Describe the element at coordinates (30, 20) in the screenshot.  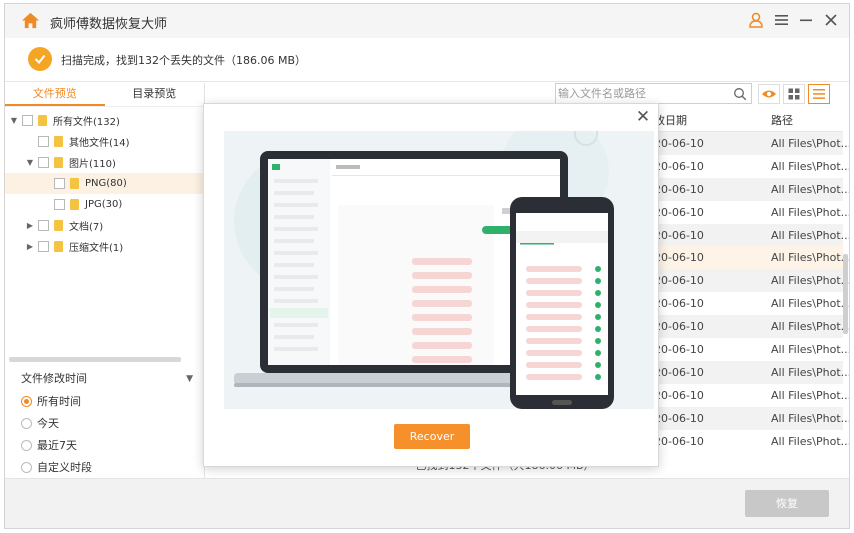
I see `home-icon` at that location.